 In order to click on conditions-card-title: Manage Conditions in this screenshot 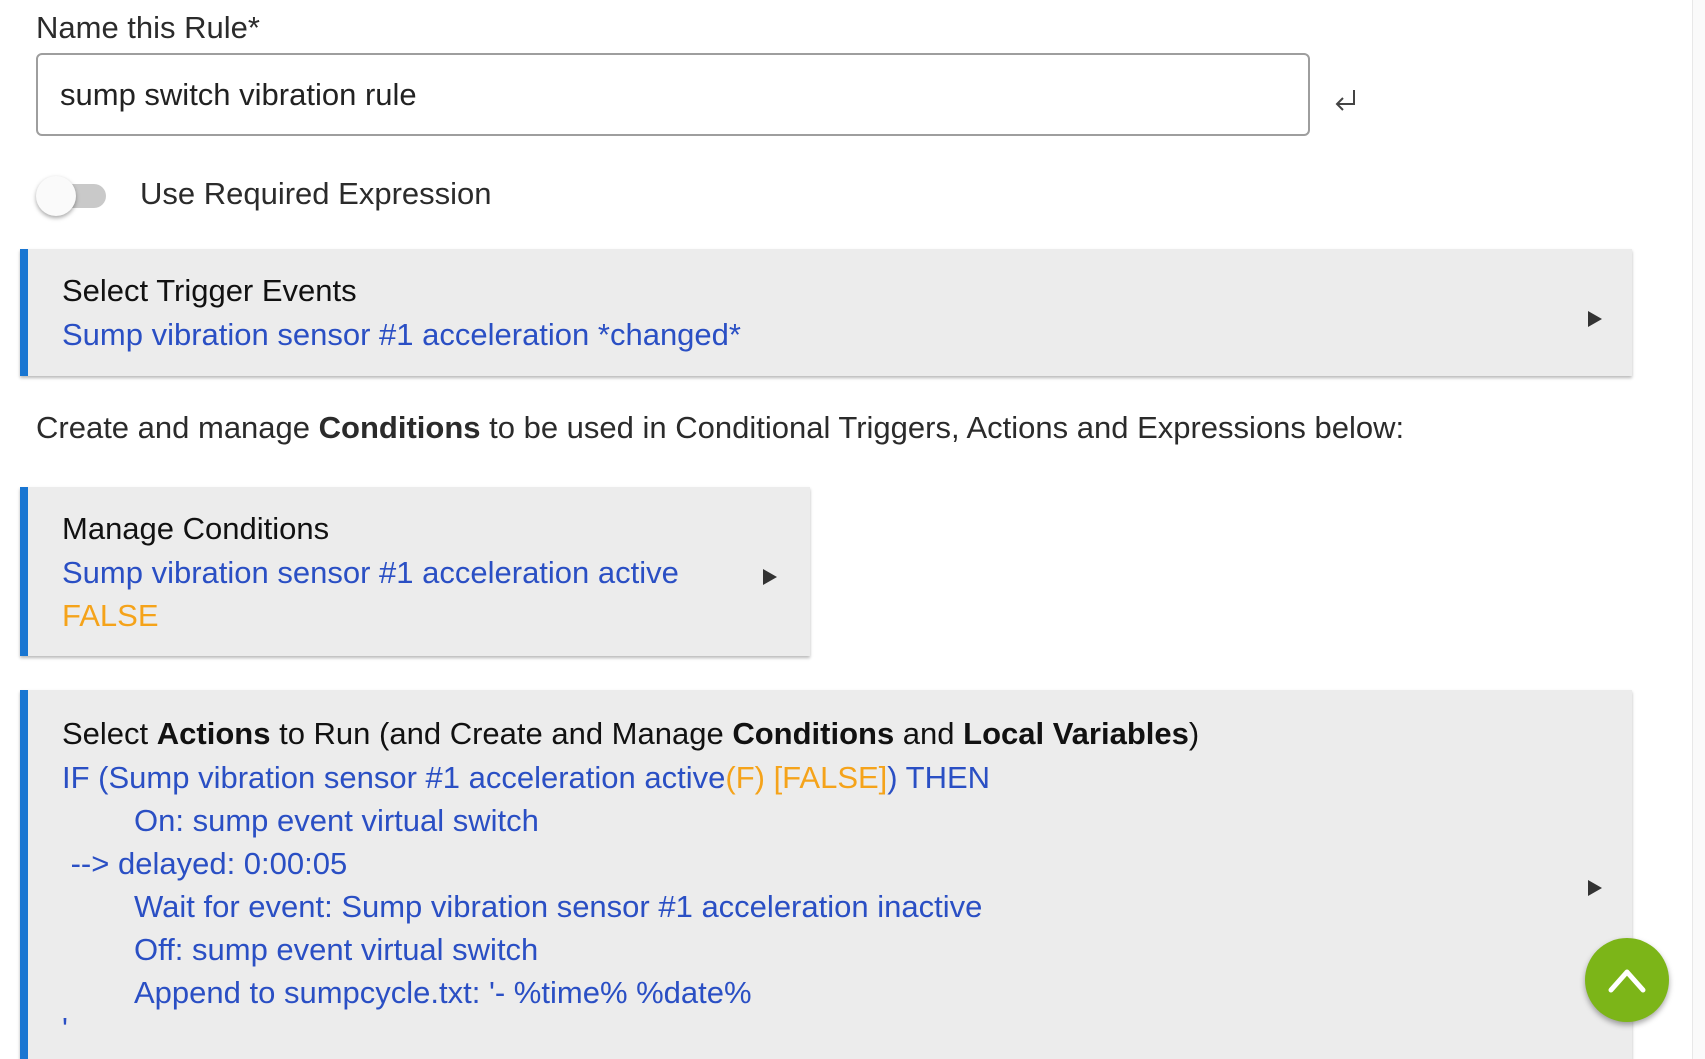, I will do `click(196, 528)`.